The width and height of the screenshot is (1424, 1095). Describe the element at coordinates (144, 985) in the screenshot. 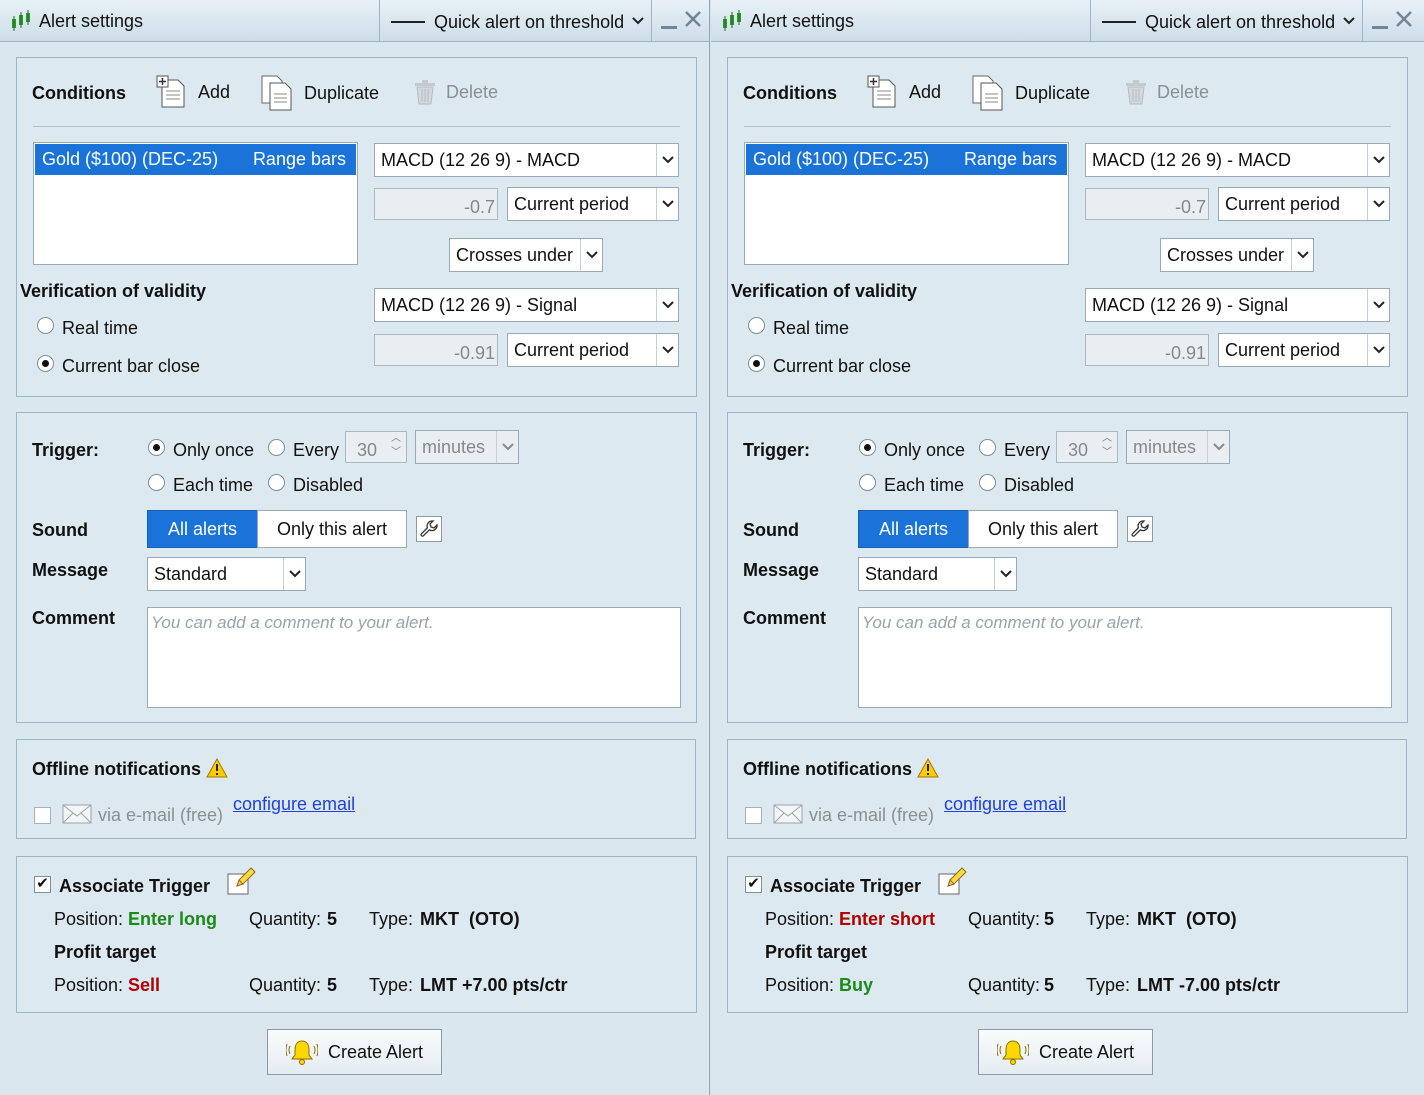

I see `pt-position-value: Sell` at that location.